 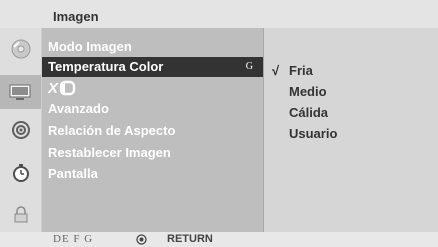 What do you see at coordinates (53, 88) in the screenshot?
I see `svg-text: X` at bounding box center [53, 88].